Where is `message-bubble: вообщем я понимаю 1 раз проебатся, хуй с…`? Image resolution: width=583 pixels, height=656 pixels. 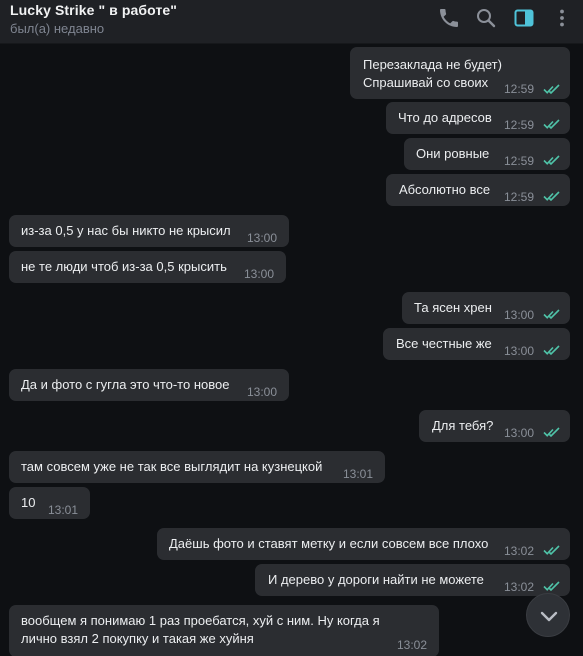 message-bubble: вообщем я понимаю 1 раз проебатся, хуй с… is located at coordinates (224, 630).